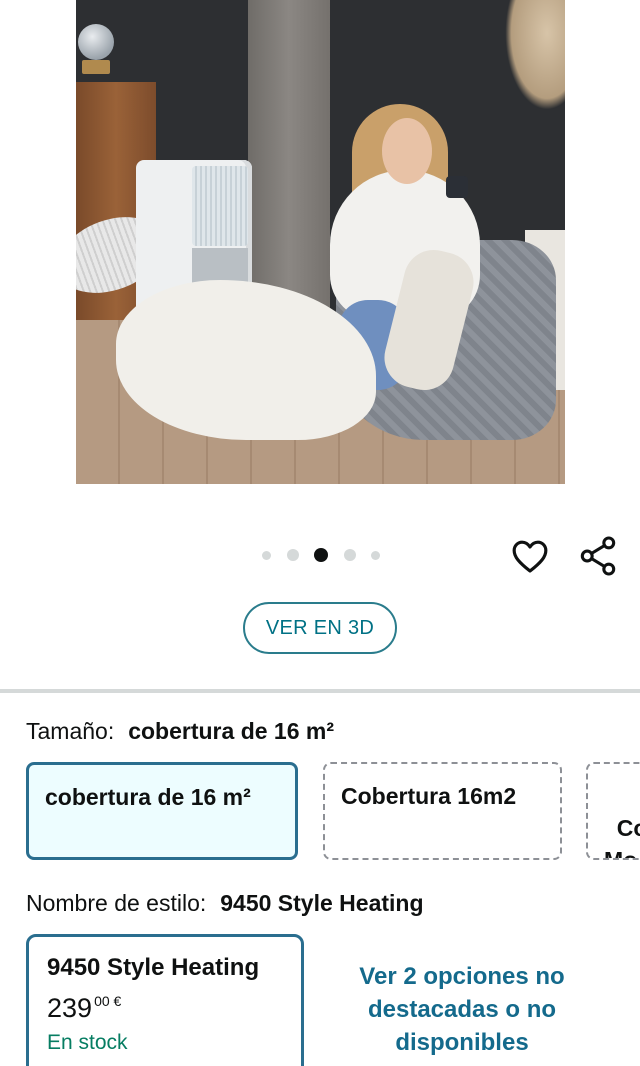 The image size is (640, 1066). What do you see at coordinates (231, 731) in the screenshot?
I see `size-selected-value: cobertura de 16 m²` at bounding box center [231, 731].